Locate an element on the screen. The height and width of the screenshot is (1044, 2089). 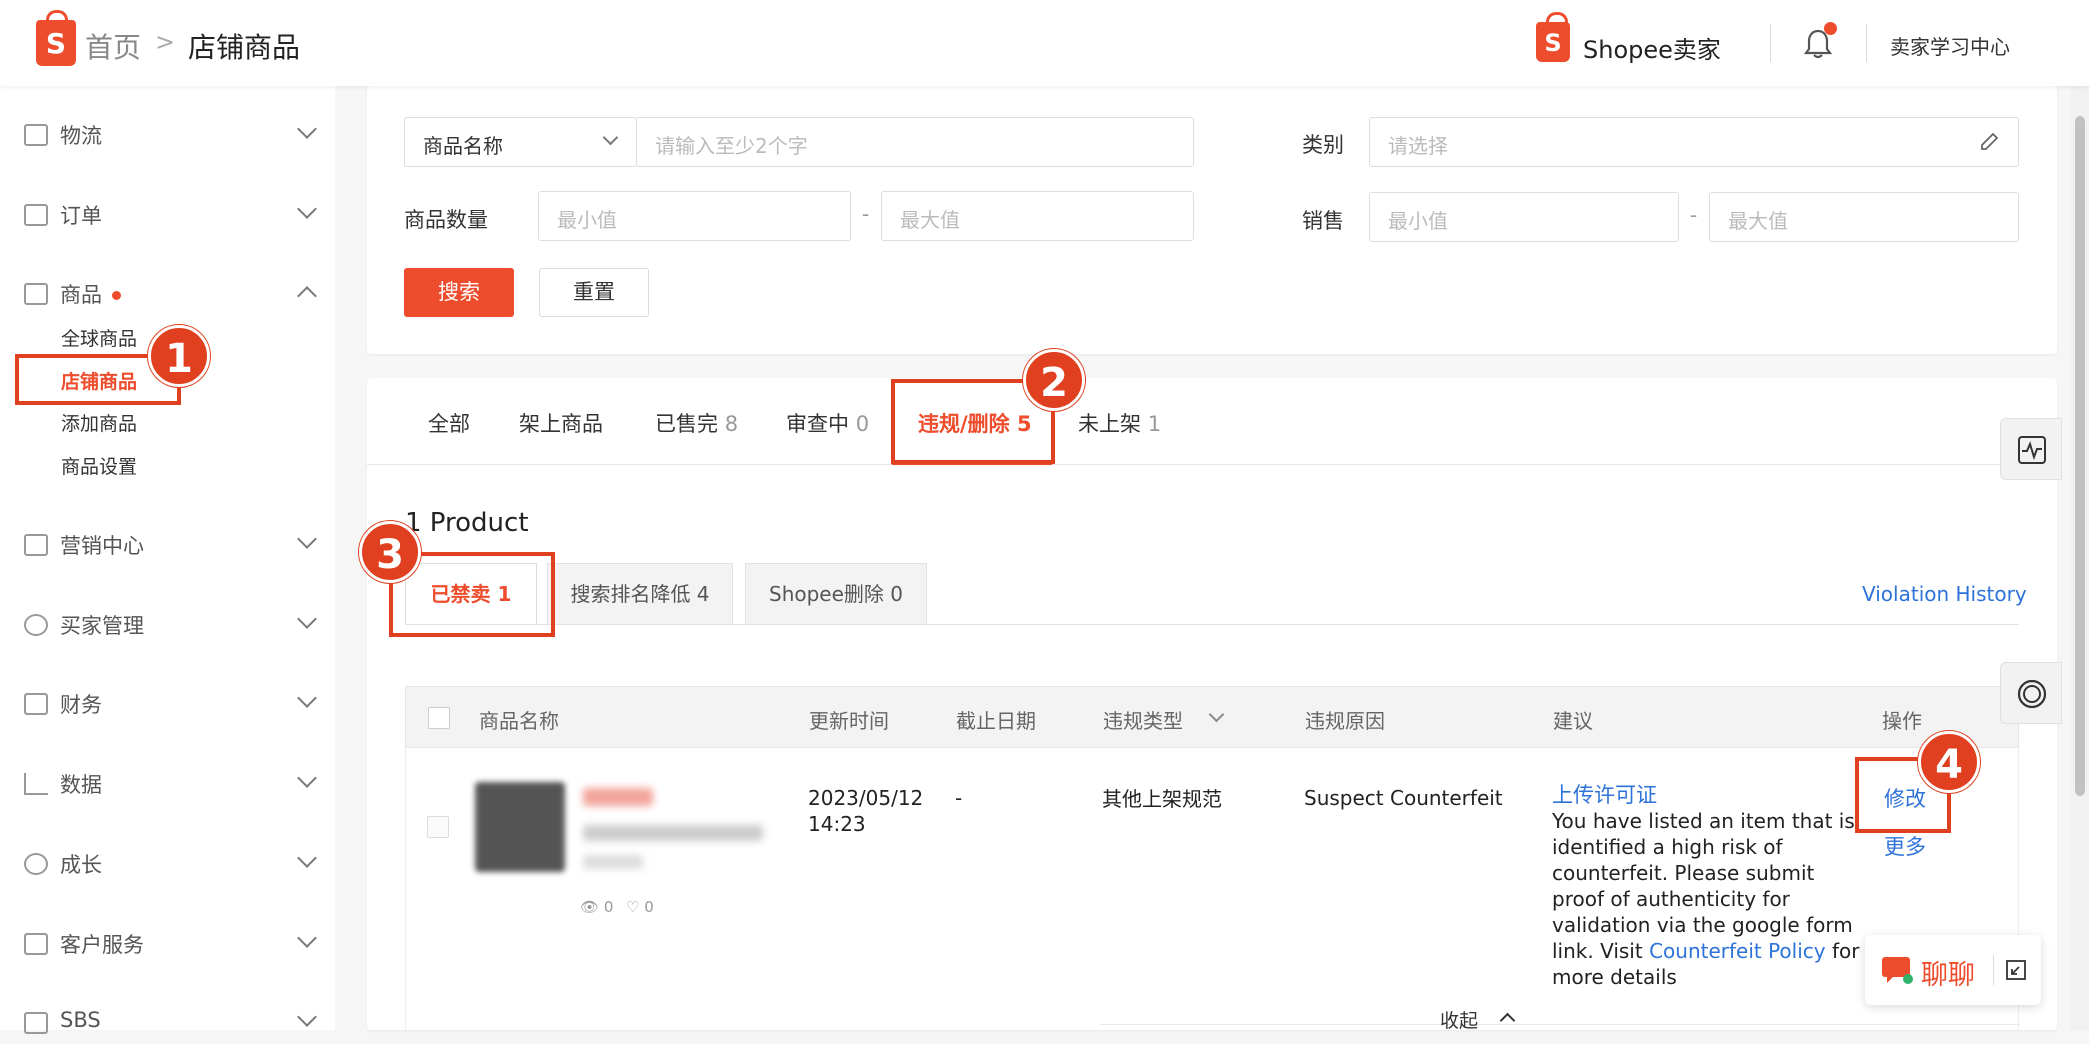
learning-center-link: 卖家学习中心 is located at coordinates (1950, 45).